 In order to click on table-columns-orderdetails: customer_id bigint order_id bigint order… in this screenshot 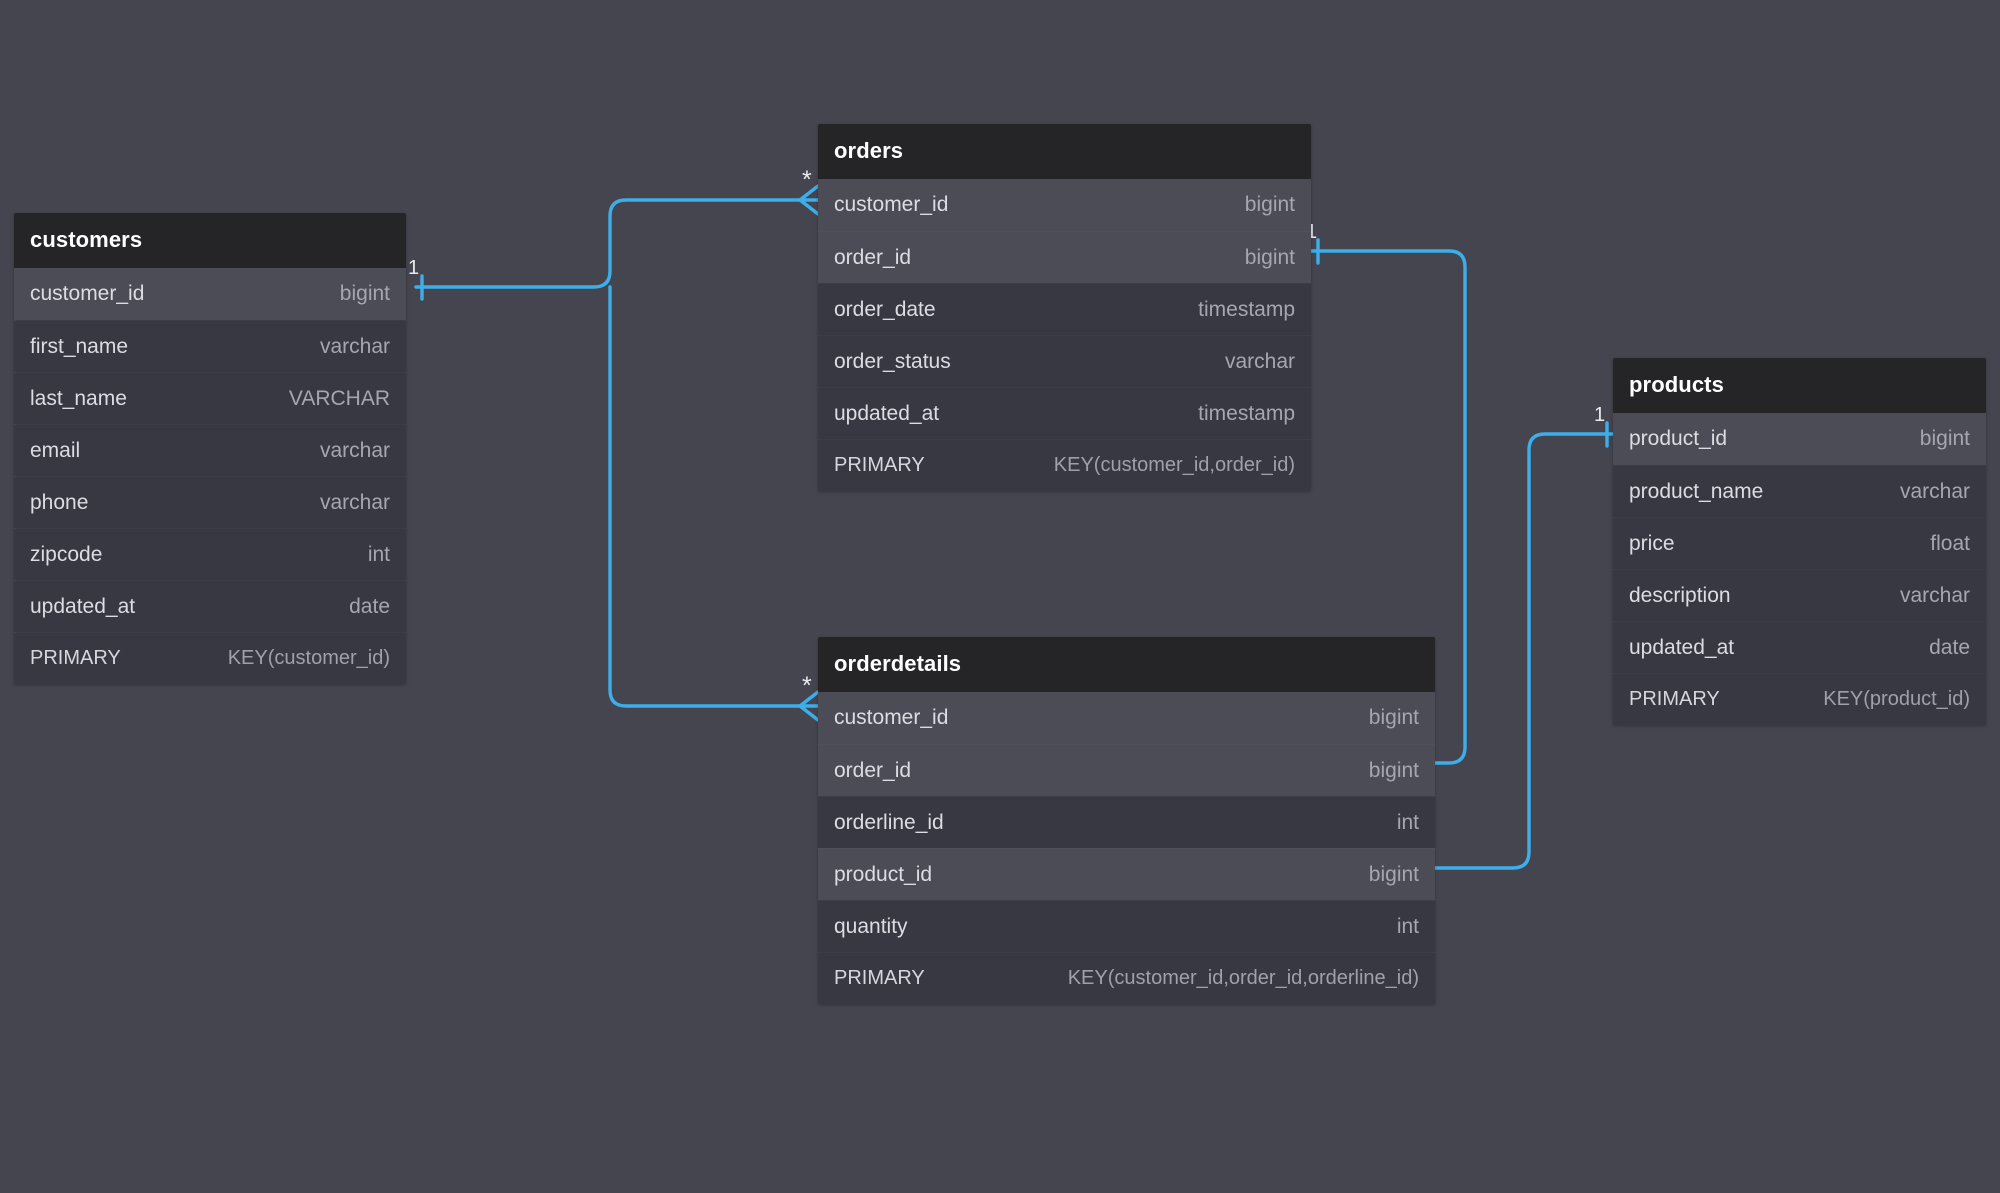, I will do `click(1126, 848)`.